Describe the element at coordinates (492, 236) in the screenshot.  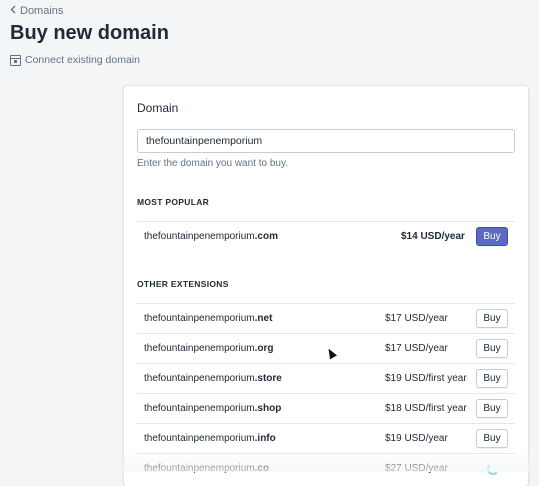
I see `buy-button-com: Buy` at that location.